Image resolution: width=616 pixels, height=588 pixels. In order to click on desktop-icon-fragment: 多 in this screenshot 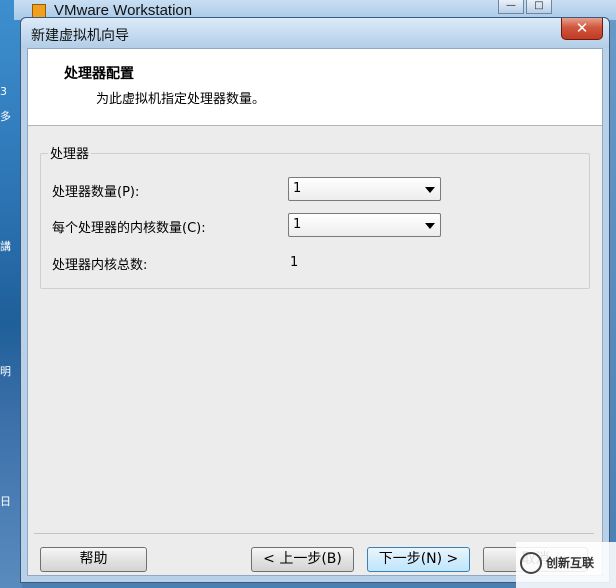, I will do `click(5, 116)`.